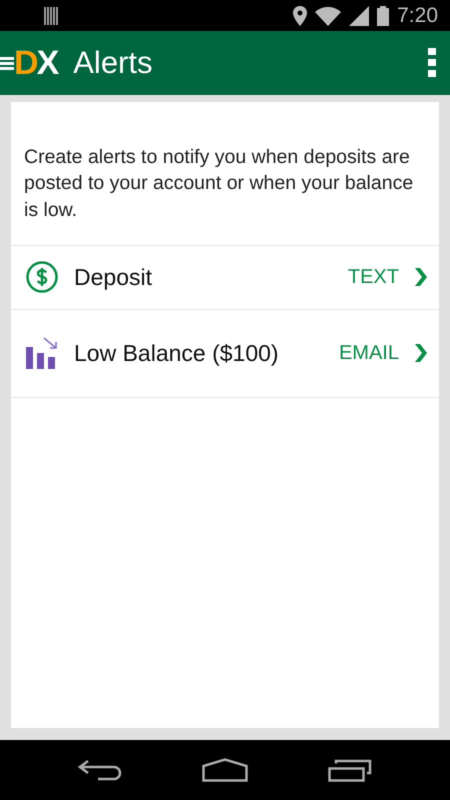  Describe the element at coordinates (7, 63) in the screenshot. I see `menu-icon` at that location.